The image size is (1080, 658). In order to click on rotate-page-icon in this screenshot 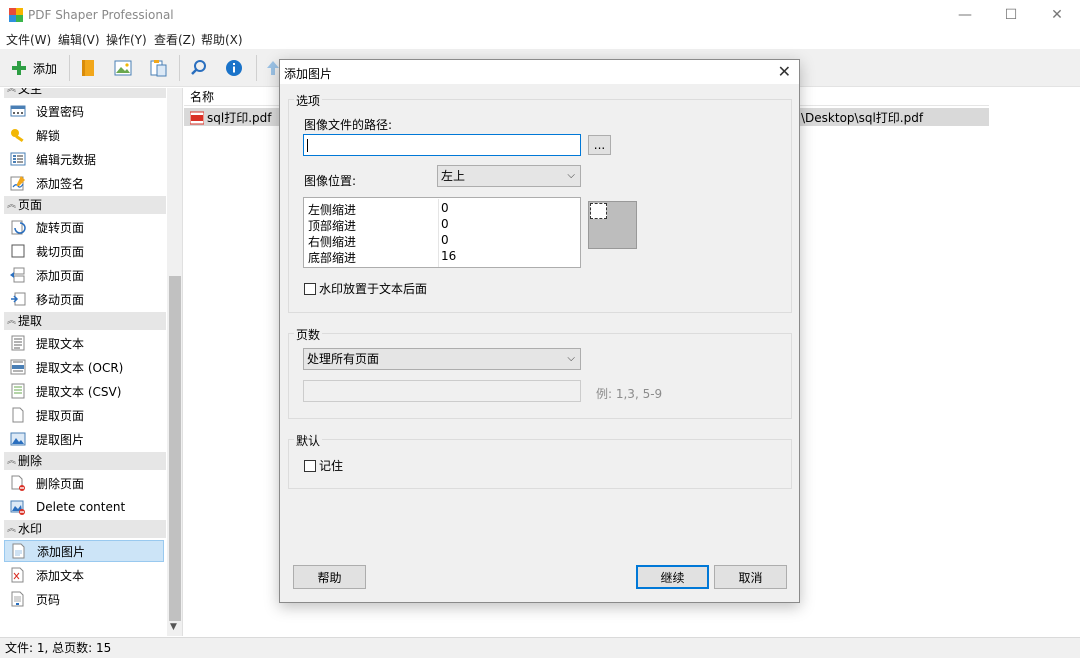, I will do `click(18, 227)`.